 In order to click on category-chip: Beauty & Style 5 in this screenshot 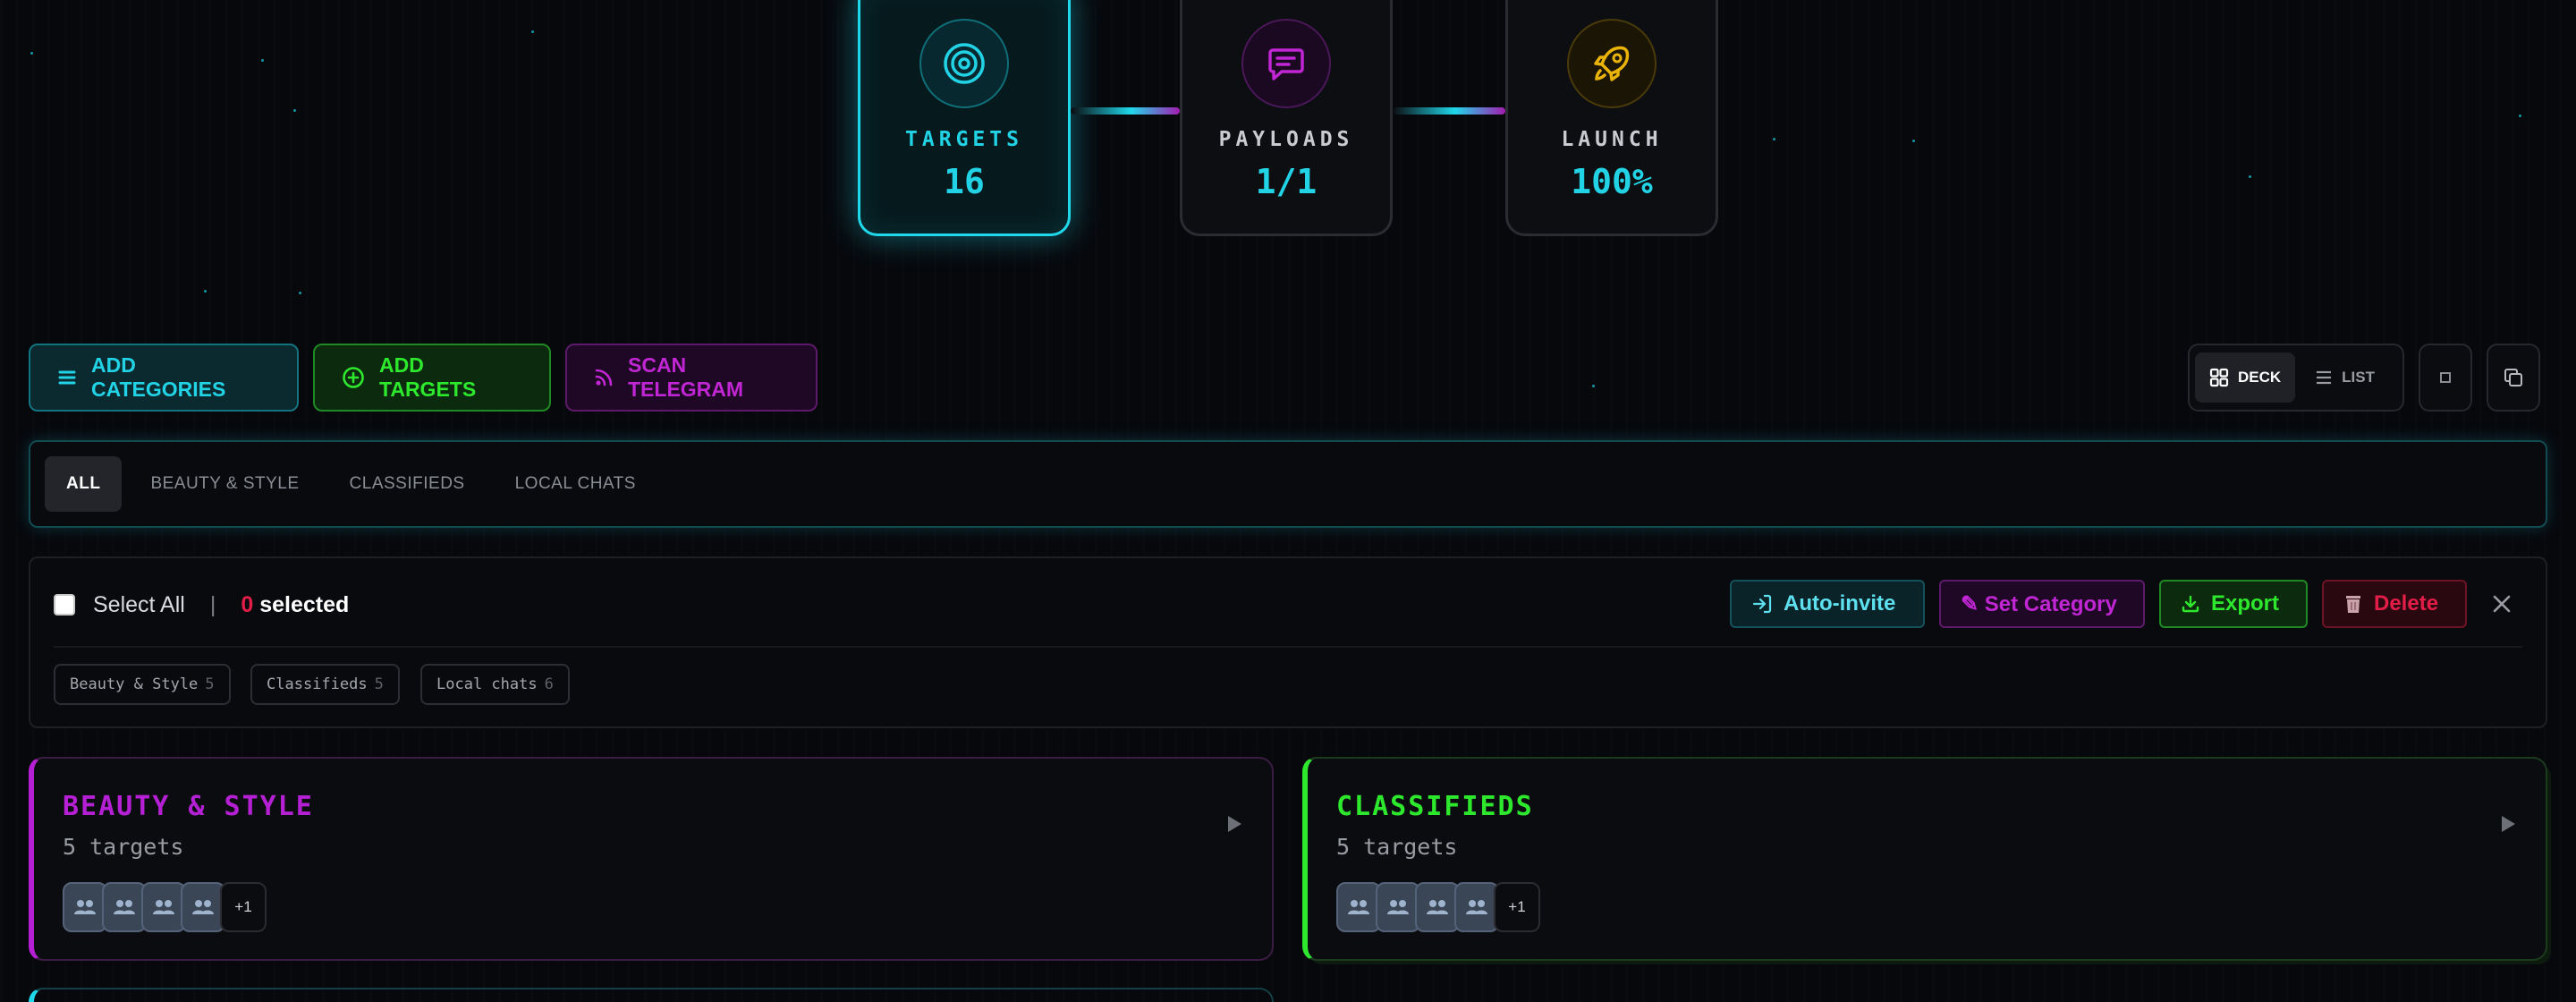, I will do `click(142, 684)`.